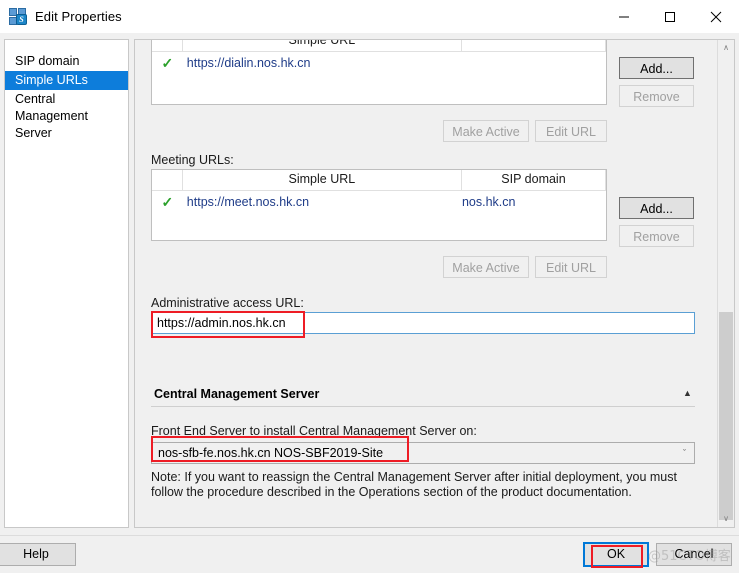  I want to click on scroll-up-arrow-icon: ∧, so click(726, 48).